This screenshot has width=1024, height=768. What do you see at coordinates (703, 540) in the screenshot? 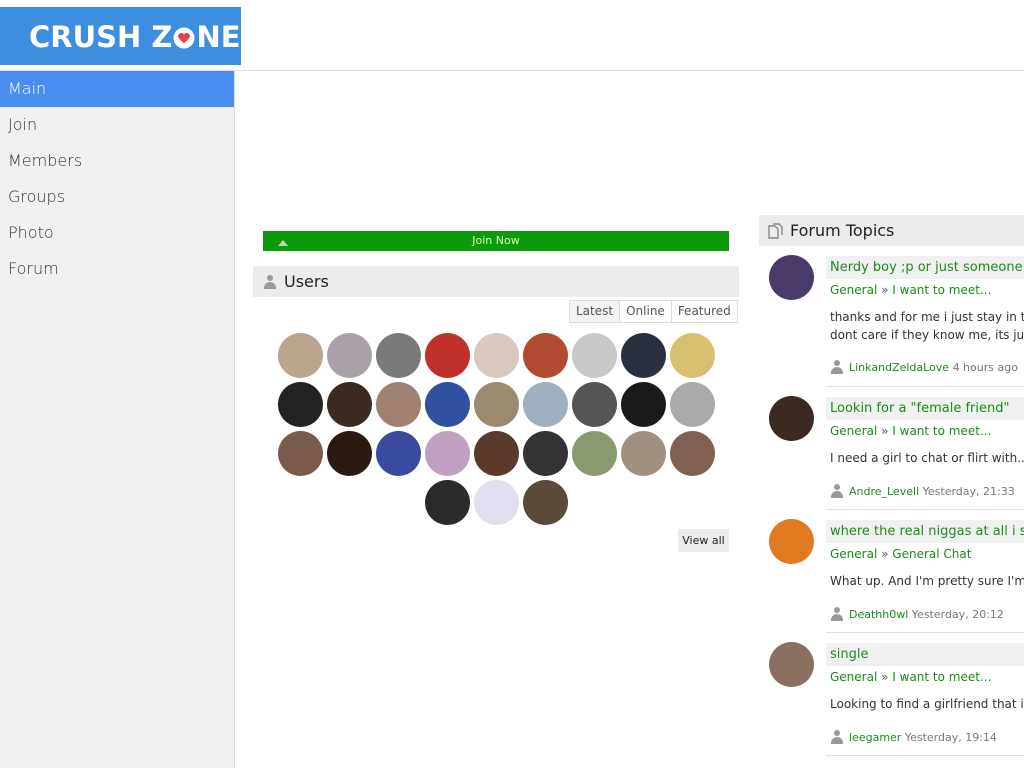
I see `view-all-button: View all` at bounding box center [703, 540].